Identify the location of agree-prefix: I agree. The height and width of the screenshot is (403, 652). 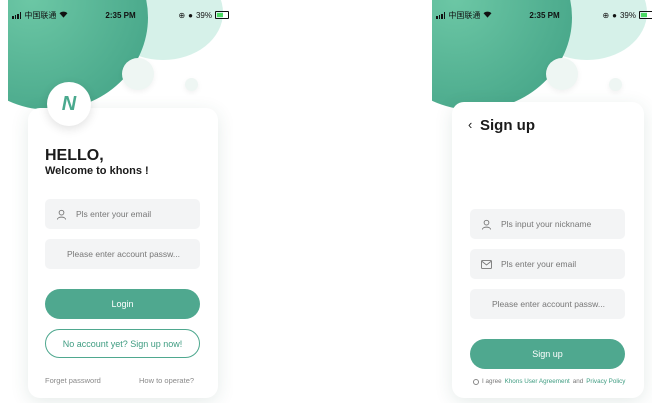
(492, 381).